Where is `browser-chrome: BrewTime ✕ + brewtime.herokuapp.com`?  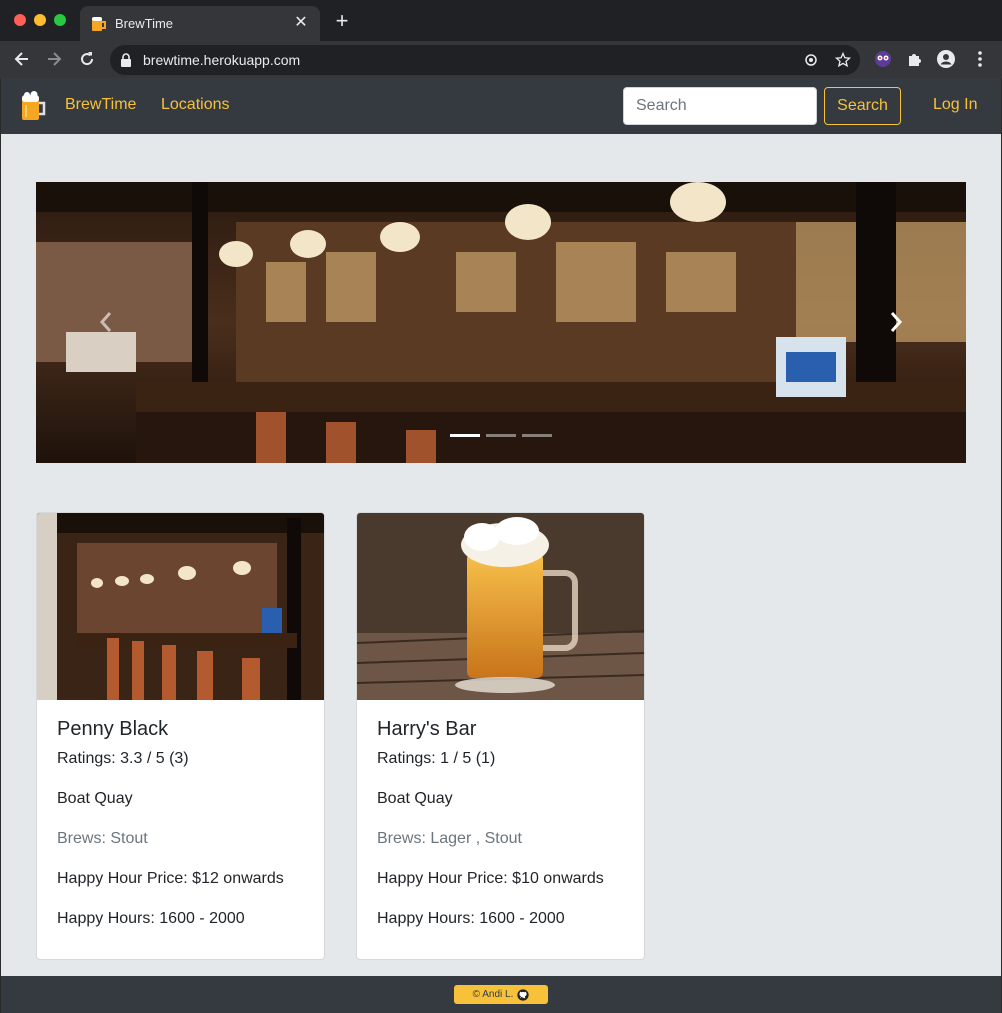
browser-chrome: BrewTime ✕ + brewtime.herokuapp.com is located at coordinates (501, 39).